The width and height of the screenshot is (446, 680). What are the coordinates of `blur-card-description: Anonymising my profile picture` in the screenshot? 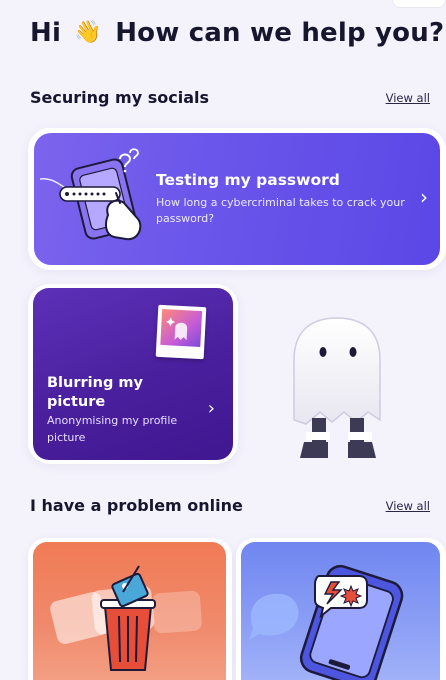 It's located at (112, 429).